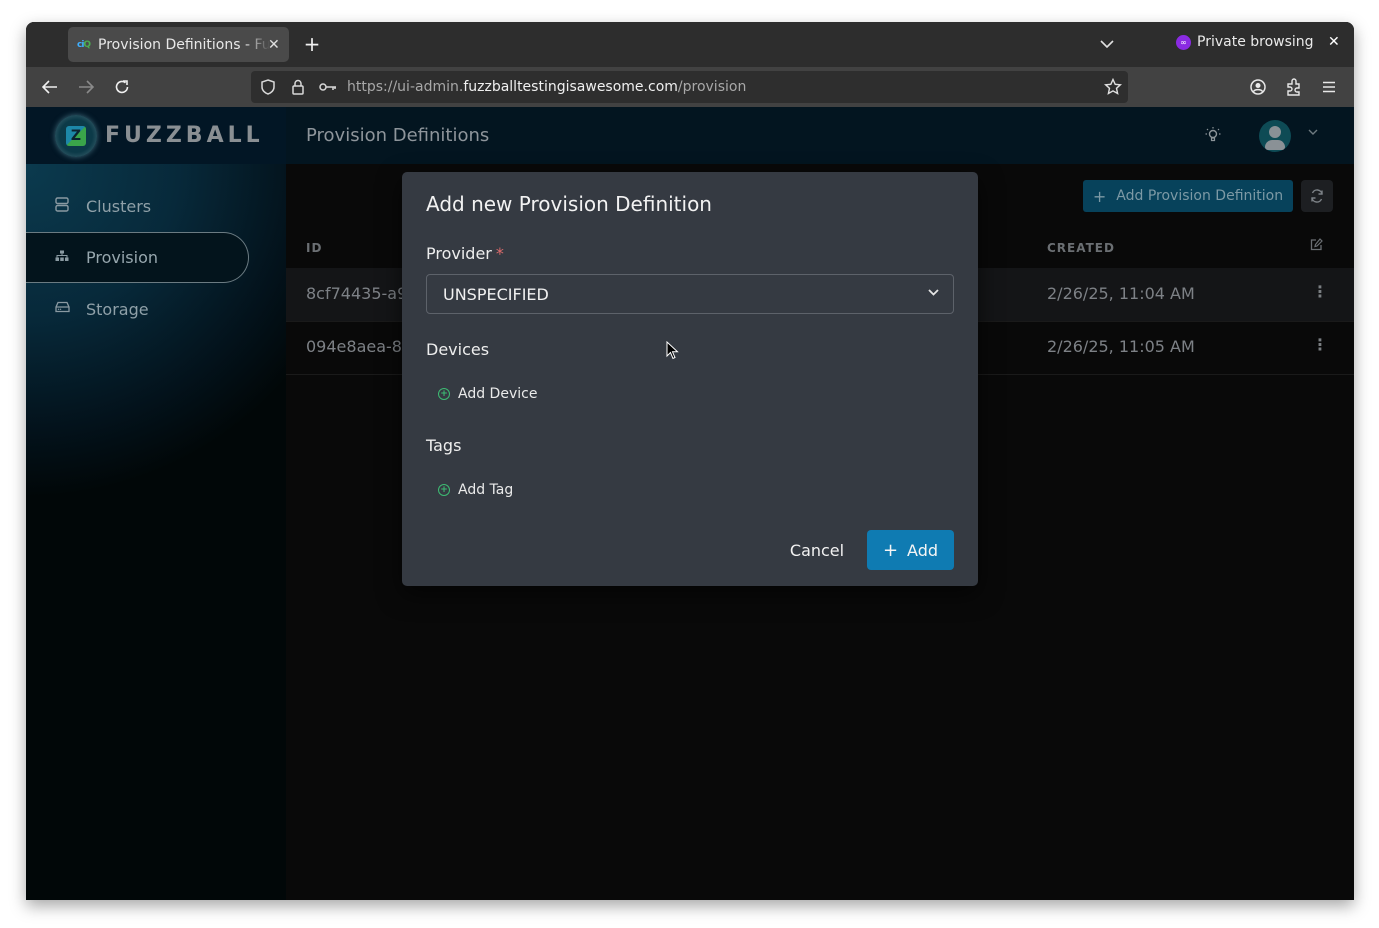 This screenshot has height=928, width=1379. I want to click on new-tab-button: +, so click(312, 44).